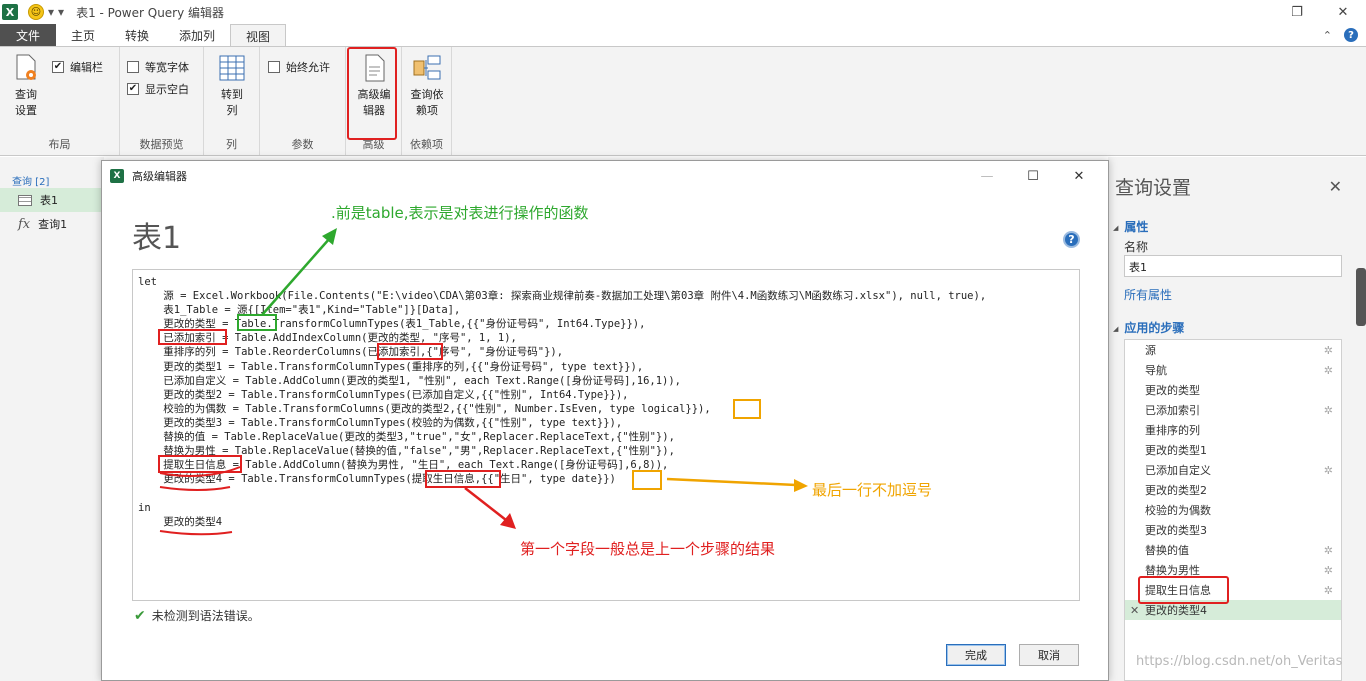 This screenshot has width=1366, height=681. Describe the element at coordinates (1176, 450) in the screenshot. I see `applied-step-label: 更改的类型1` at that location.